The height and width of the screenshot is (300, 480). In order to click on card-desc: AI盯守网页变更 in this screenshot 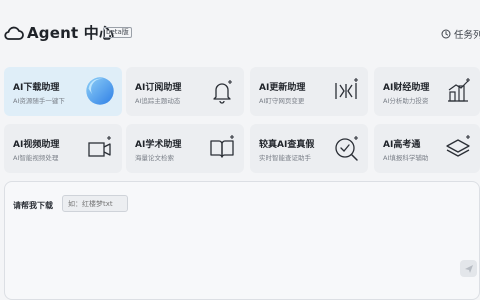, I will do `click(282, 101)`.